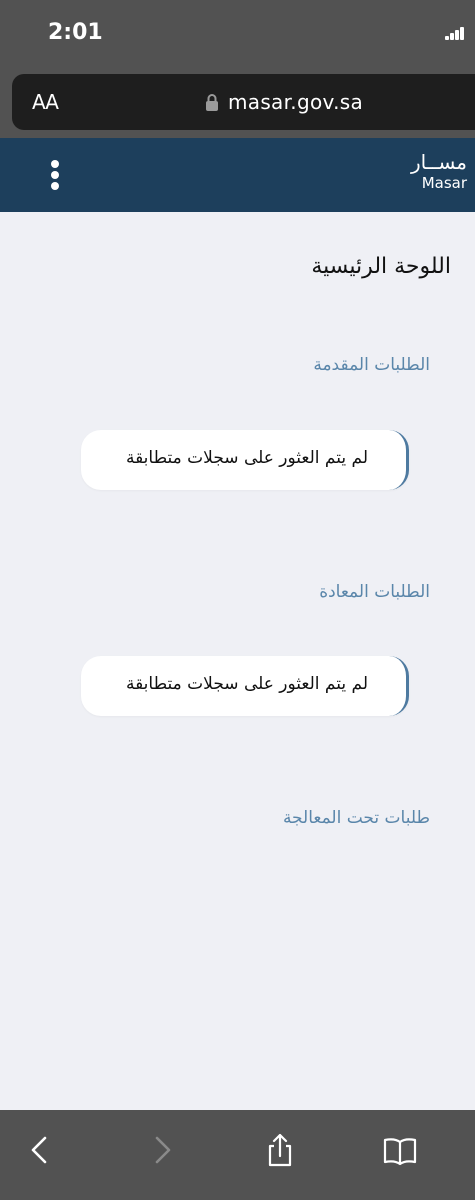  Describe the element at coordinates (371, 365) in the screenshot. I see `section-title-submitted: الطلبات المقدمة` at that location.